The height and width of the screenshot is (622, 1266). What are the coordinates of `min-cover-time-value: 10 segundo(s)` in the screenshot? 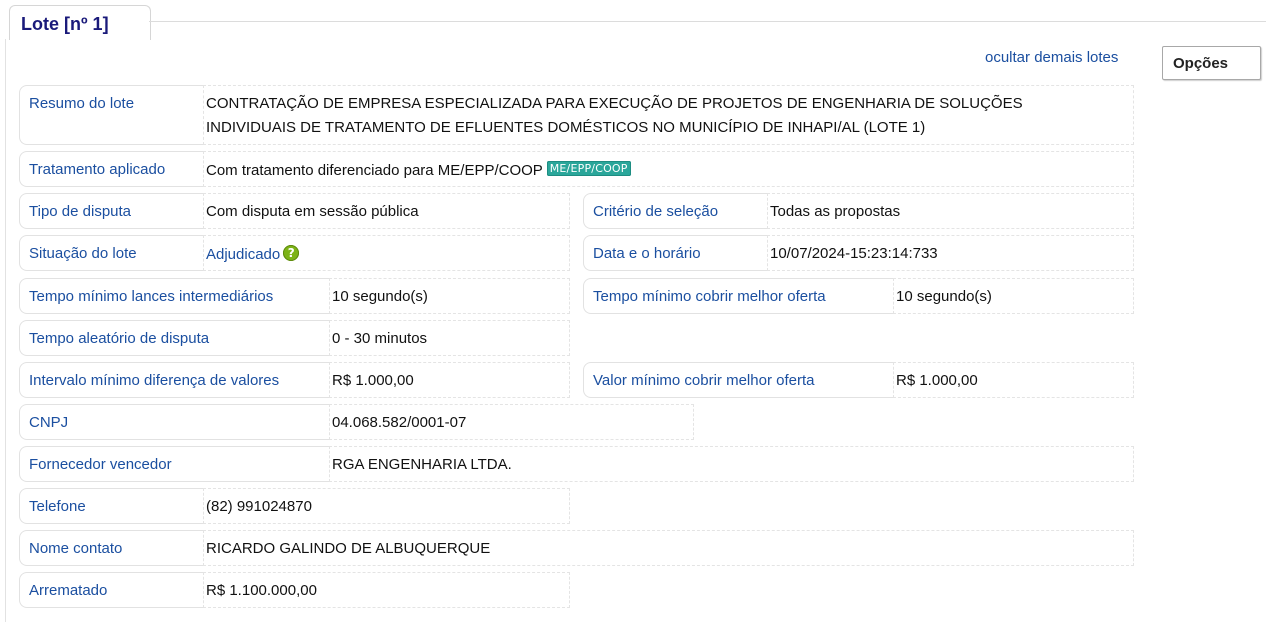 It's located at (944, 296).